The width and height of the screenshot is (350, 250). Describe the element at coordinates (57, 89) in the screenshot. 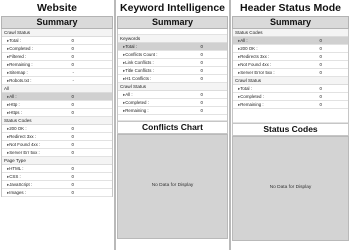

I see `section-all: All` at that location.